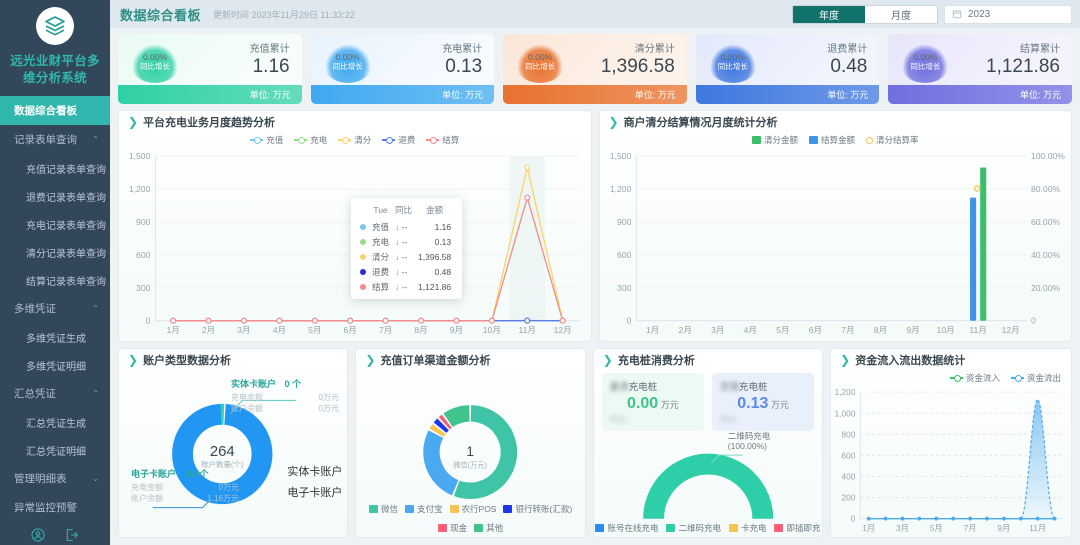 This screenshot has width=1080, height=545. Describe the element at coordinates (363, 226) in the screenshot. I see `tooltip-series-dot` at that location.